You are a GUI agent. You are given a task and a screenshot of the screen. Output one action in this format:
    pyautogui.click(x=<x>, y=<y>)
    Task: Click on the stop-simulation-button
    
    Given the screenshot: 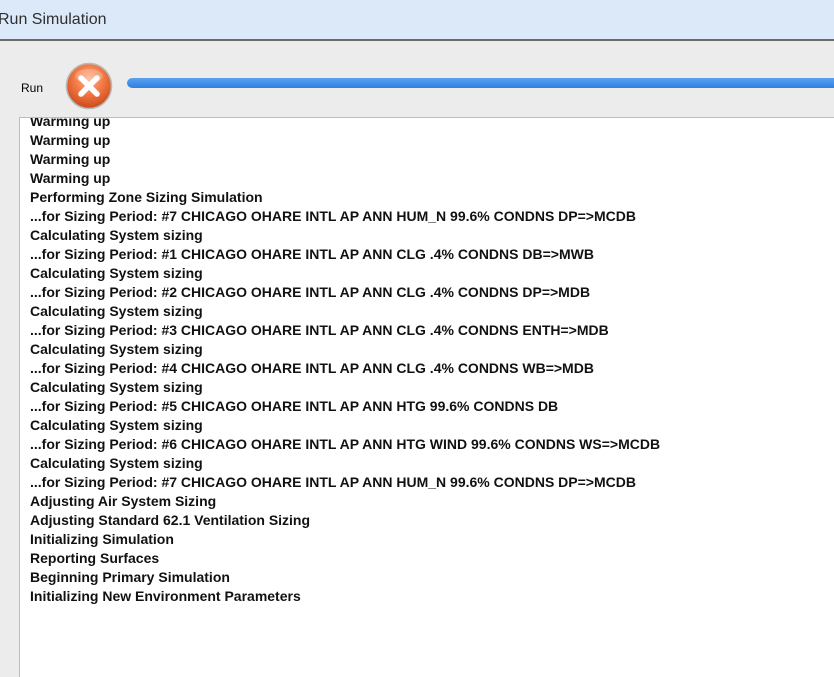 What is the action you would take?
    pyautogui.click(x=89, y=86)
    